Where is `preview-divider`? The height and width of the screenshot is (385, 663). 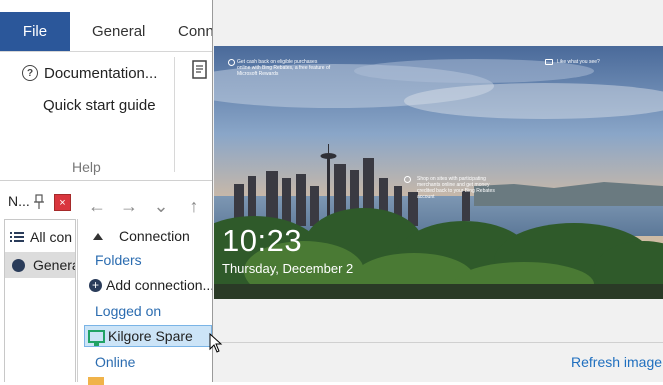 preview-divider is located at coordinates (438, 342).